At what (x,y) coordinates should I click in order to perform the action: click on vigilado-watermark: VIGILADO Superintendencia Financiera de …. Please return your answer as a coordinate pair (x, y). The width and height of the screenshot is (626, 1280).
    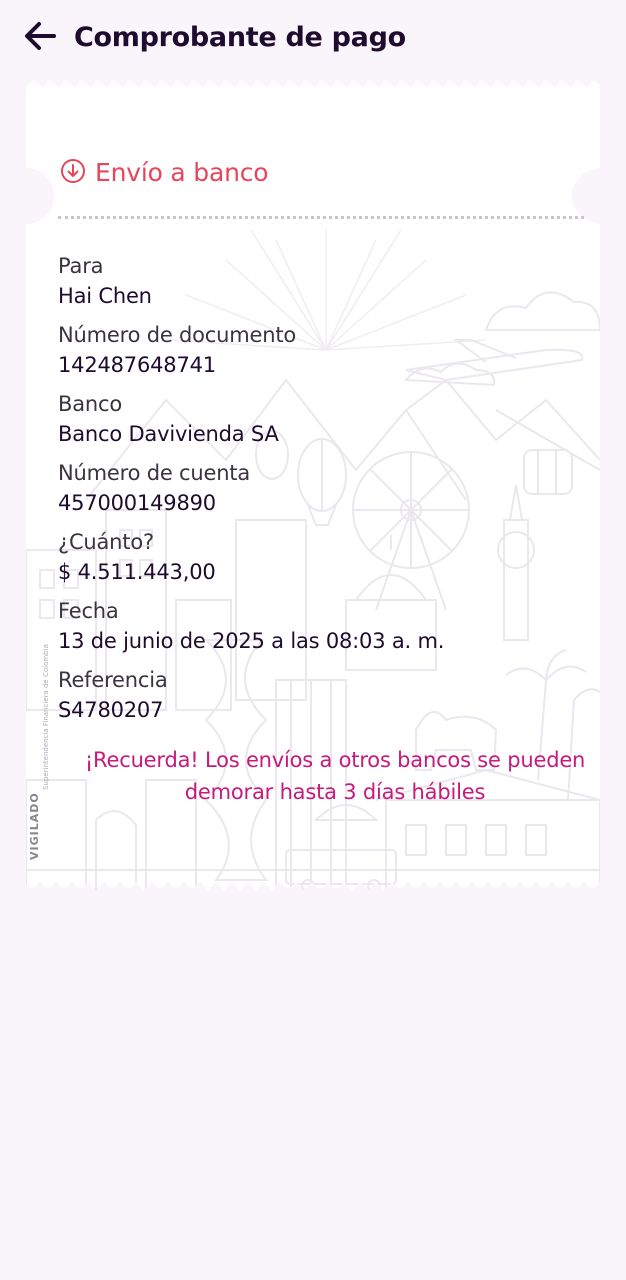
    Looking at the image, I should click on (39, 752).